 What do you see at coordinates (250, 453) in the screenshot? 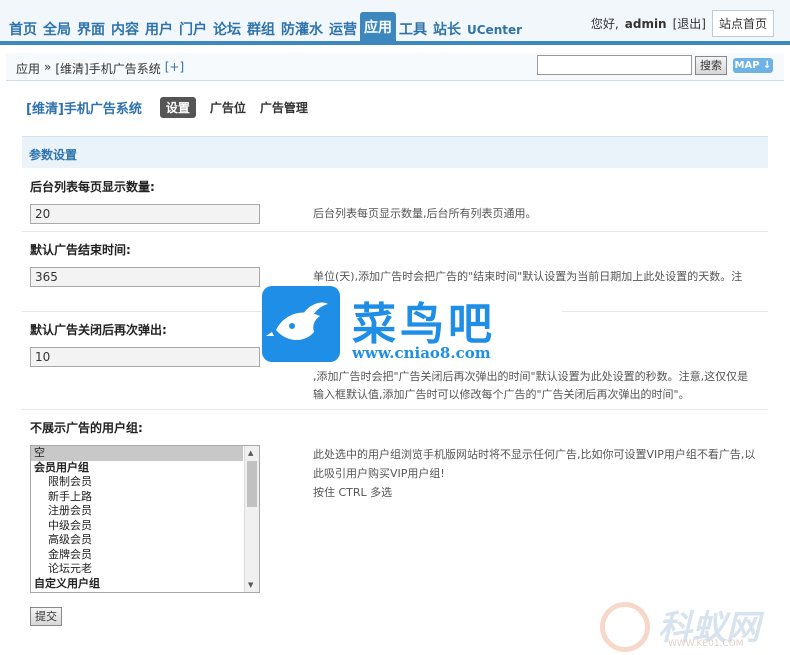
I see `scroll-up-icon: ▲` at bounding box center [250, 453].